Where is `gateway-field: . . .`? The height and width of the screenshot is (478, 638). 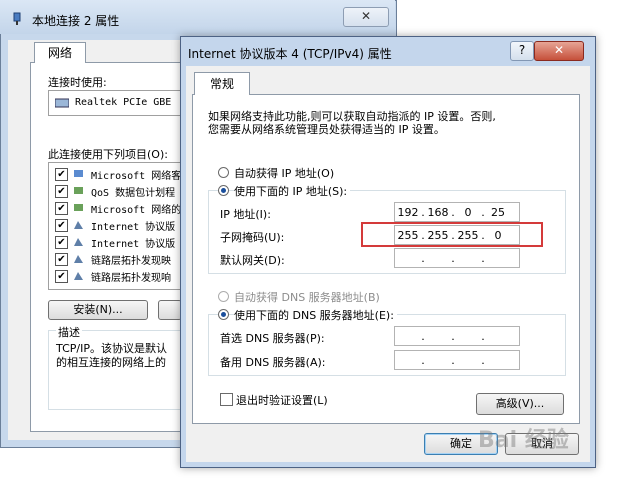
gateway-field: . . . is located at coordinates (457, 258).